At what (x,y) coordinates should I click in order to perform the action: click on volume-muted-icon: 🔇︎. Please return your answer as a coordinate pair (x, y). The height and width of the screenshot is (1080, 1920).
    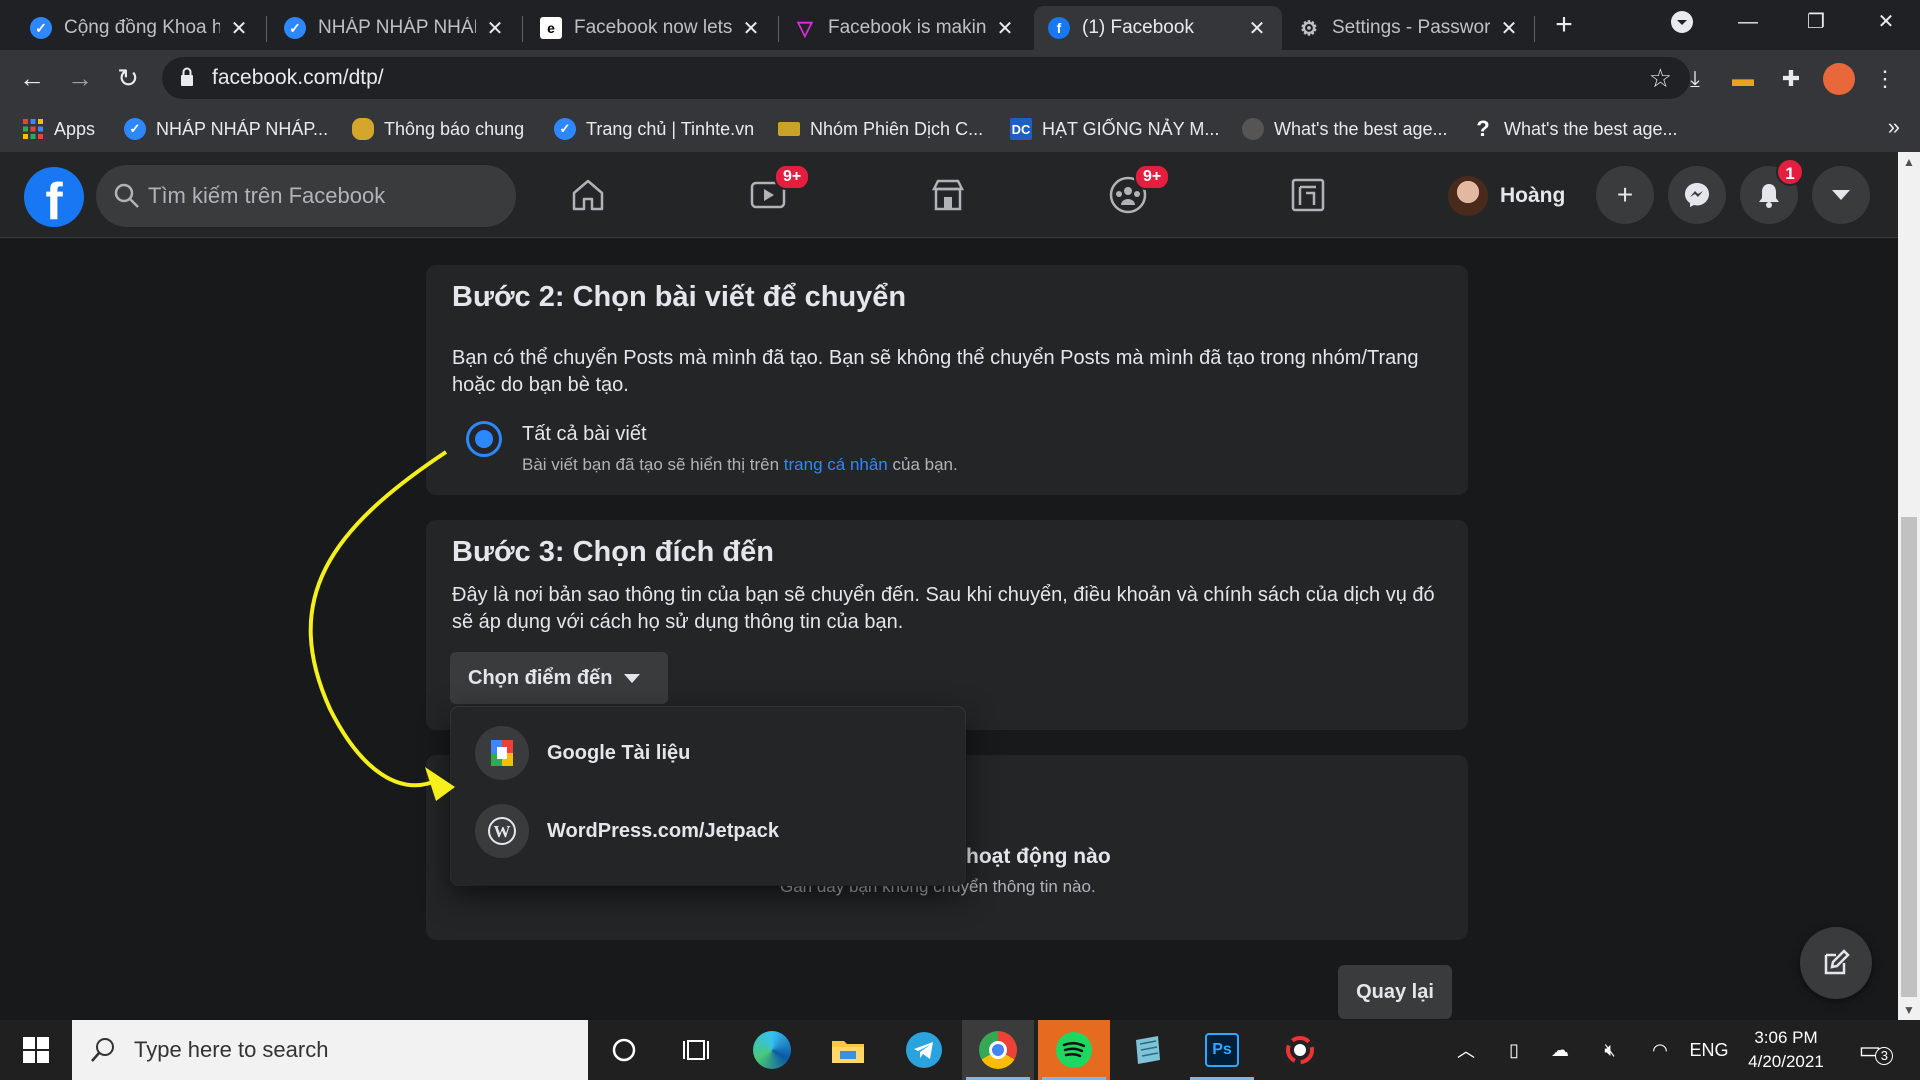
    Looking at the image, I should click on (1610, 1050).